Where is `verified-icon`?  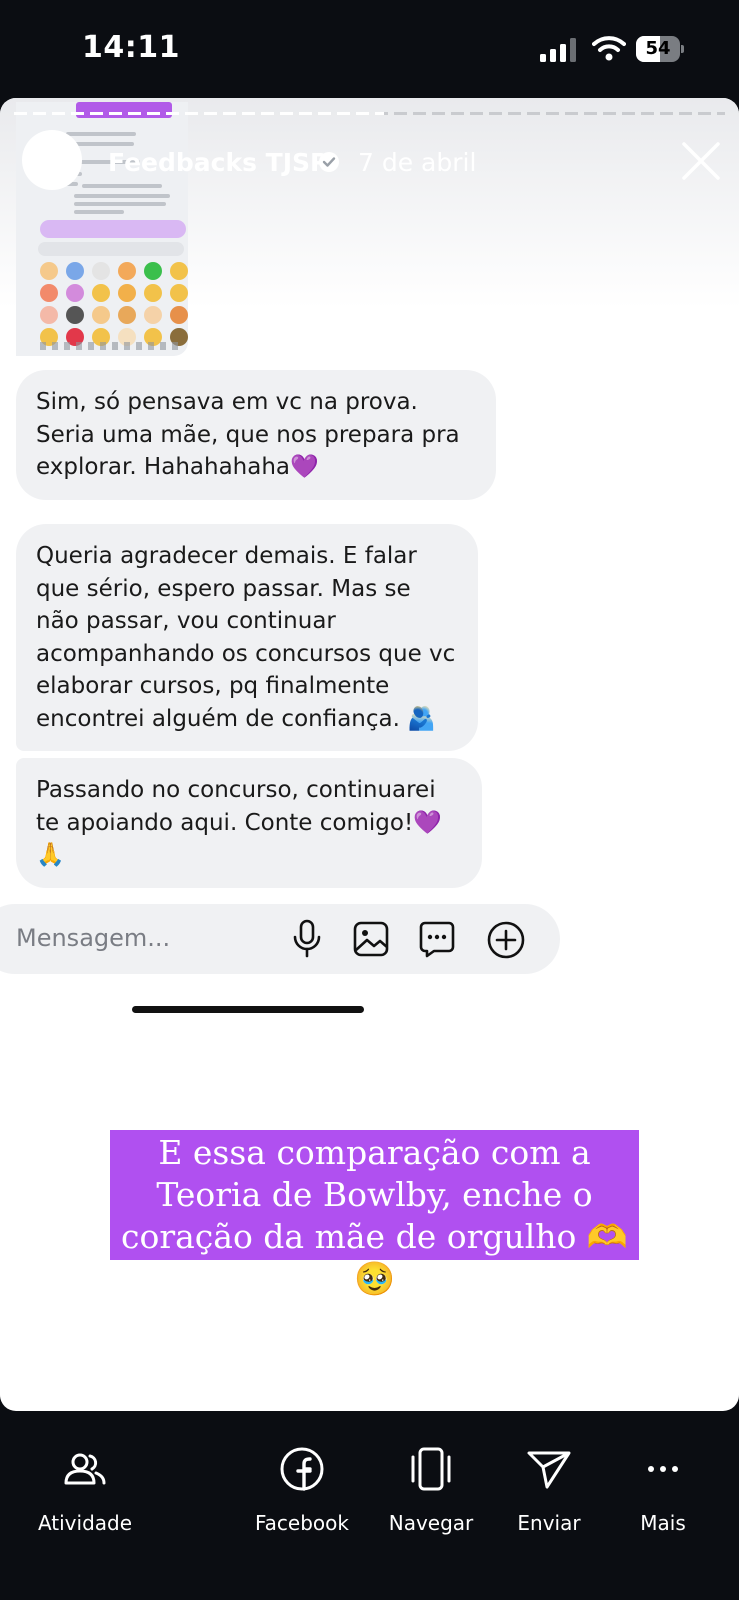
verified-icon is located at coordinates (329, 162).